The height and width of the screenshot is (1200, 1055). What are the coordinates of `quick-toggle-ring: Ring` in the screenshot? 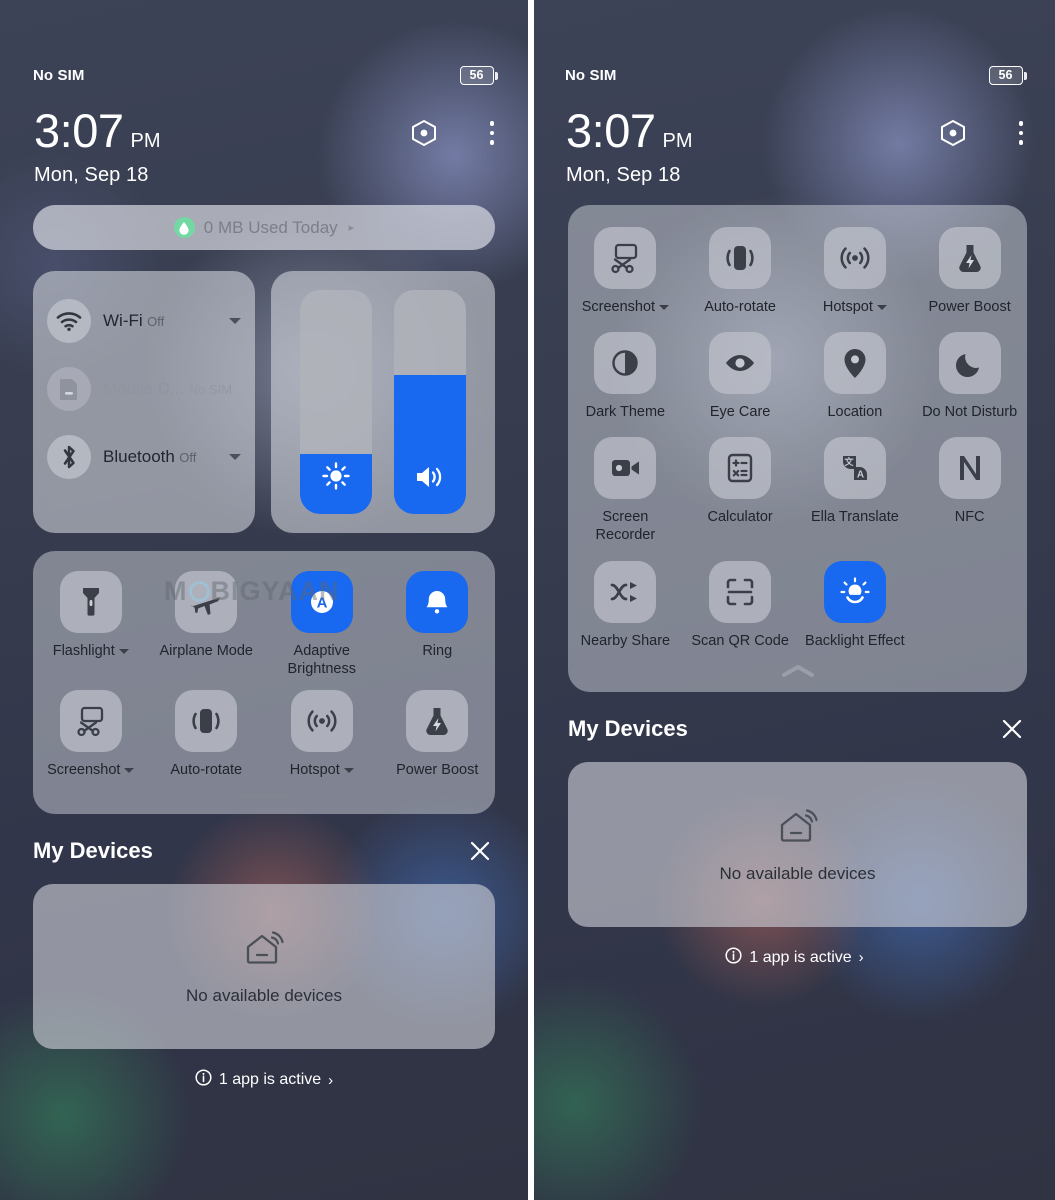 It's located at (438, 624).